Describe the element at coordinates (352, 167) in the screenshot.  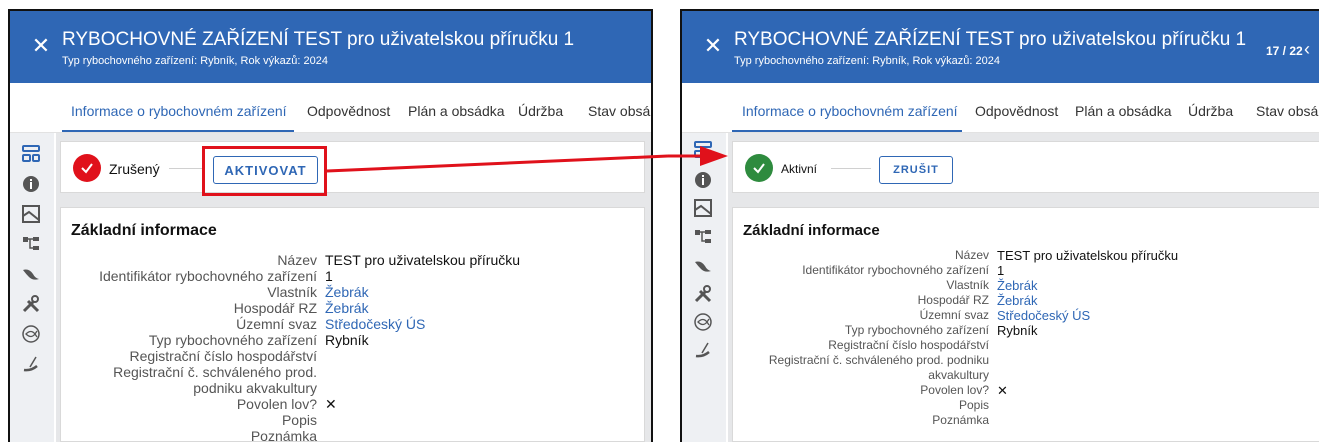
I see `status-card: Zrušený AKTIVOVAT` at that location.